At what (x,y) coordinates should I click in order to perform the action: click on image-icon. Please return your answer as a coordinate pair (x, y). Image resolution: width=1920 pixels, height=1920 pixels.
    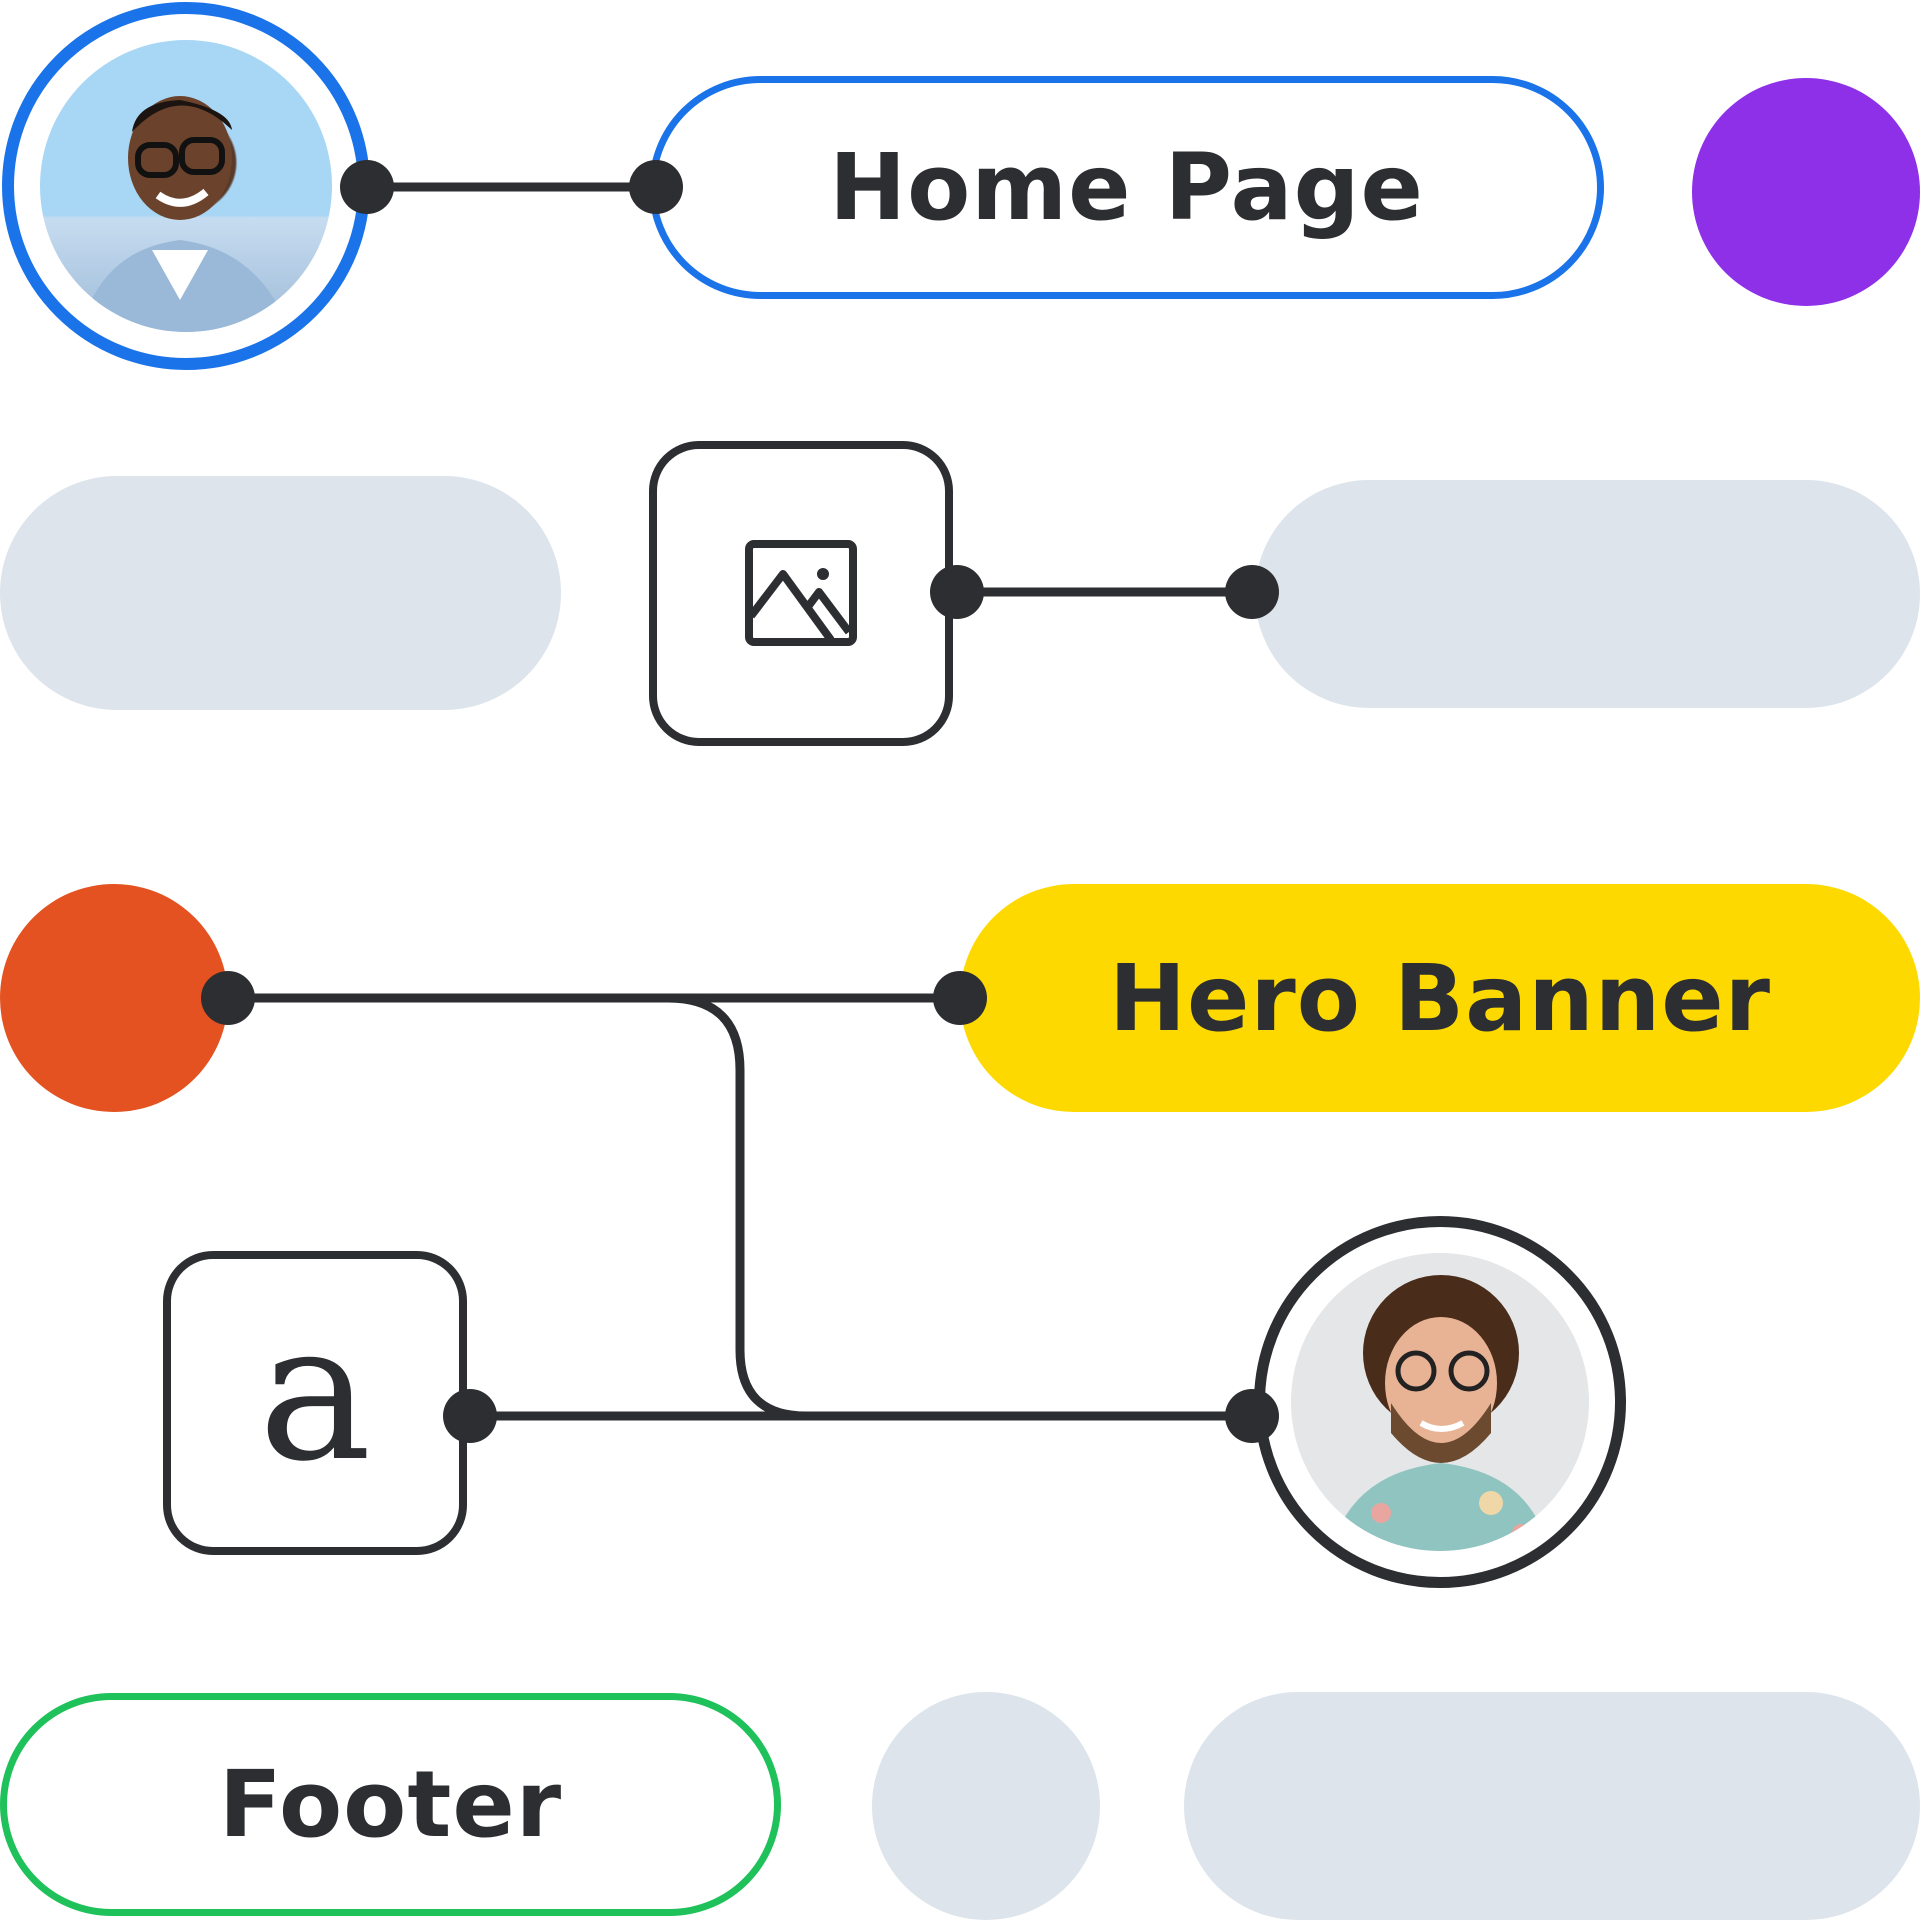
    Looking at the image, I should click on (801, 593).